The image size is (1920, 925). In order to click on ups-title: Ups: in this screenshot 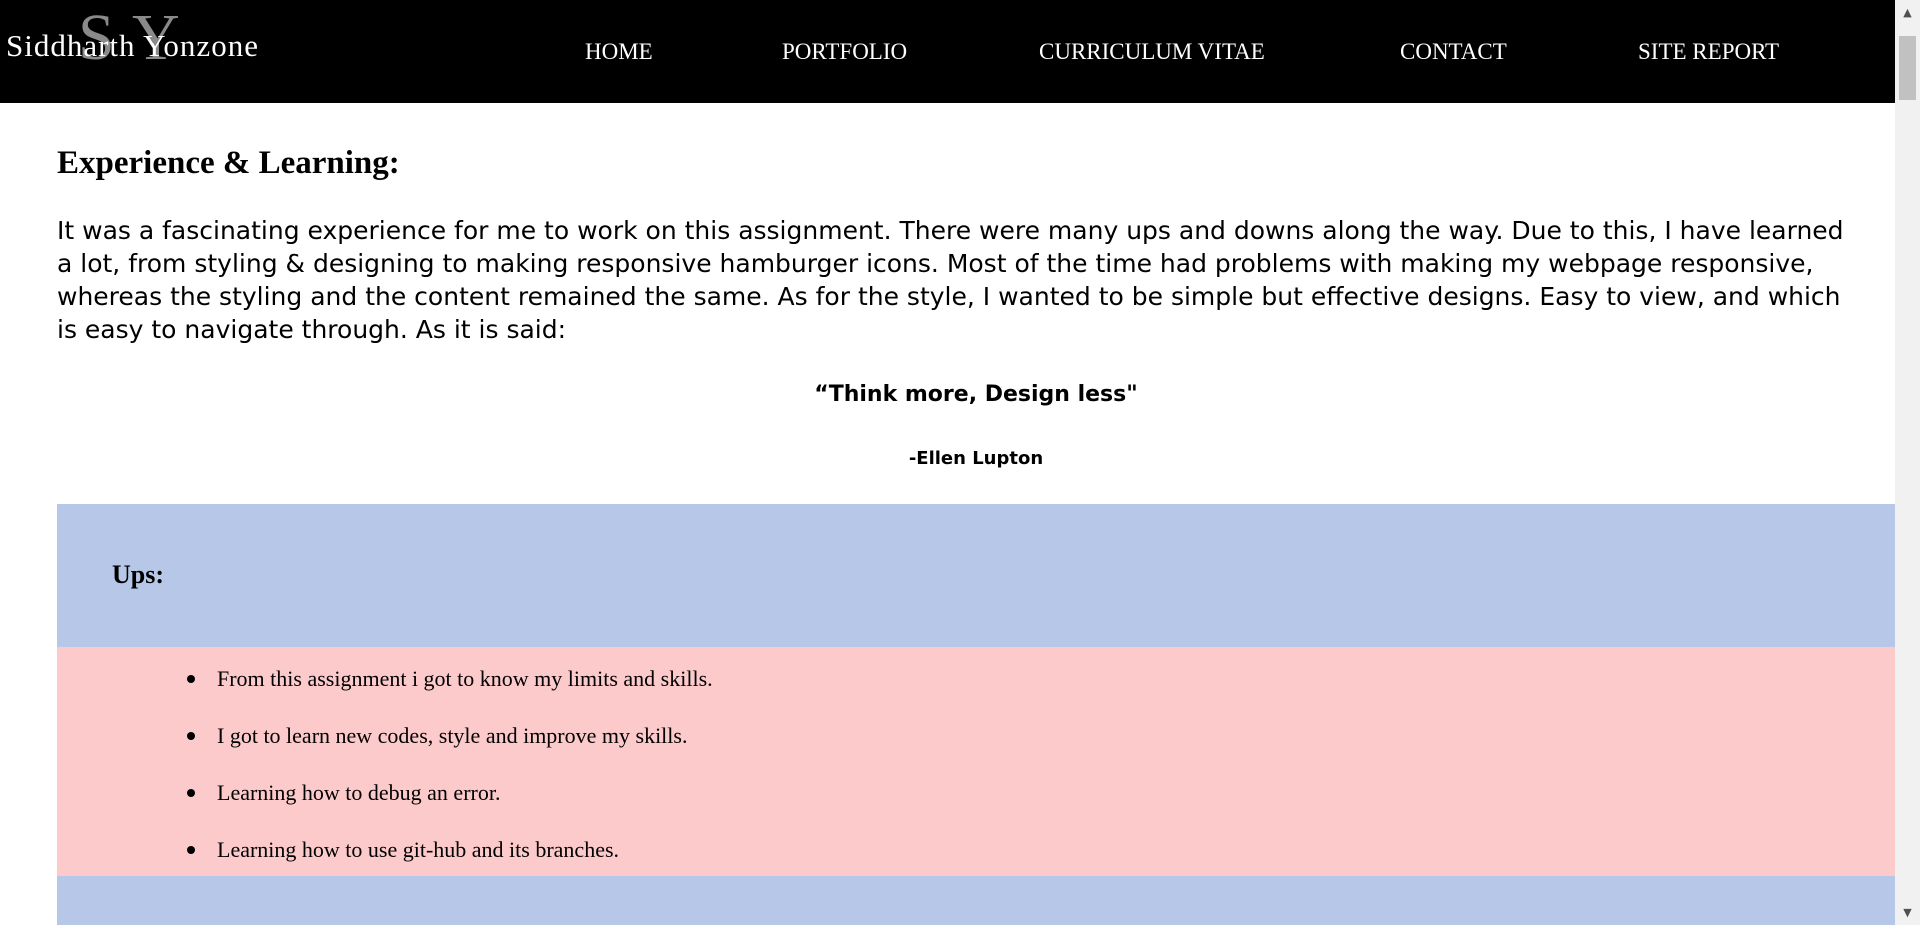, I will do `click(138, 574)`.